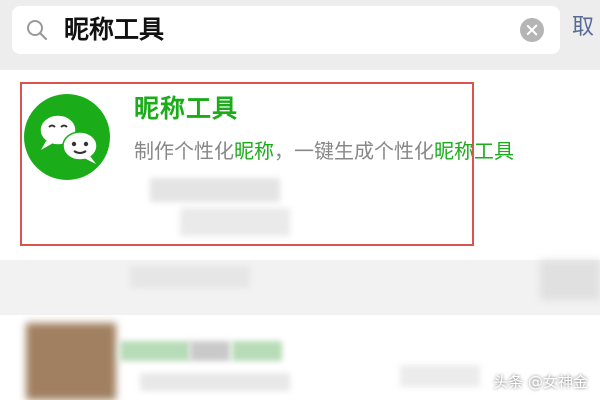 The height and width of the screenshot is (400, 600). I want to click on watermark: 头条 @女神金, so click(540, 382).